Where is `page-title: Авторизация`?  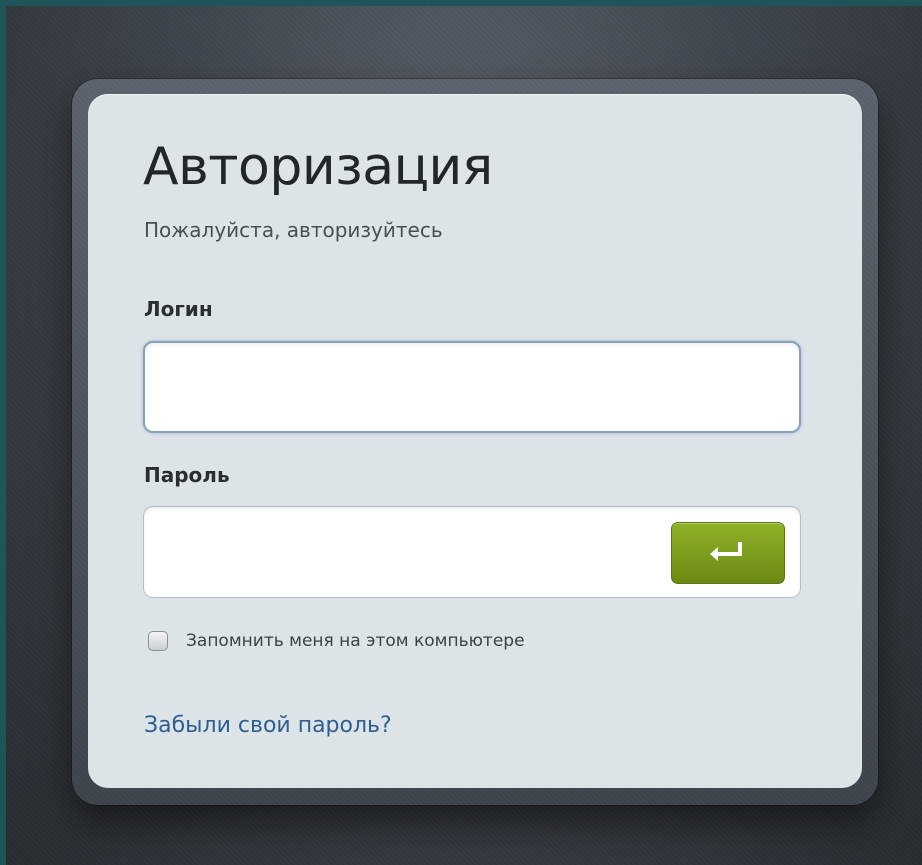
page-title: Авторизация is located at coordinates (318, 167).